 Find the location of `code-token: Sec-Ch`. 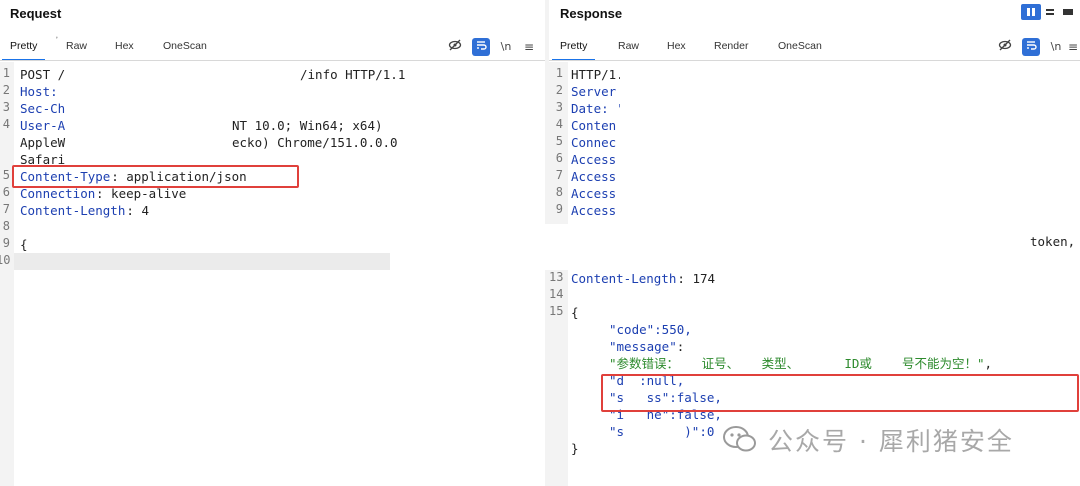

code-token: Sec-Ch is located at coordinates (43, 108).